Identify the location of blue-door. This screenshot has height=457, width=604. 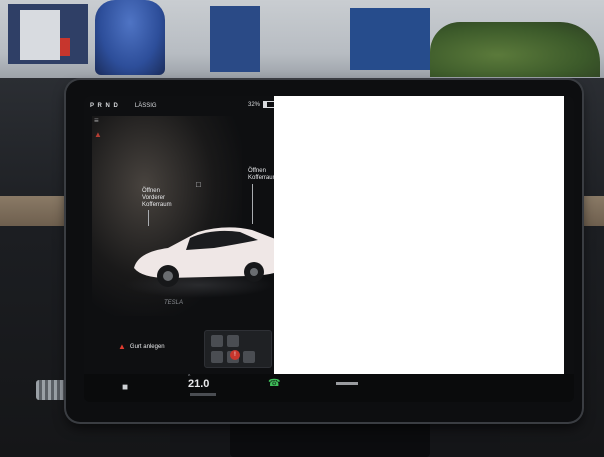
(235, 39).